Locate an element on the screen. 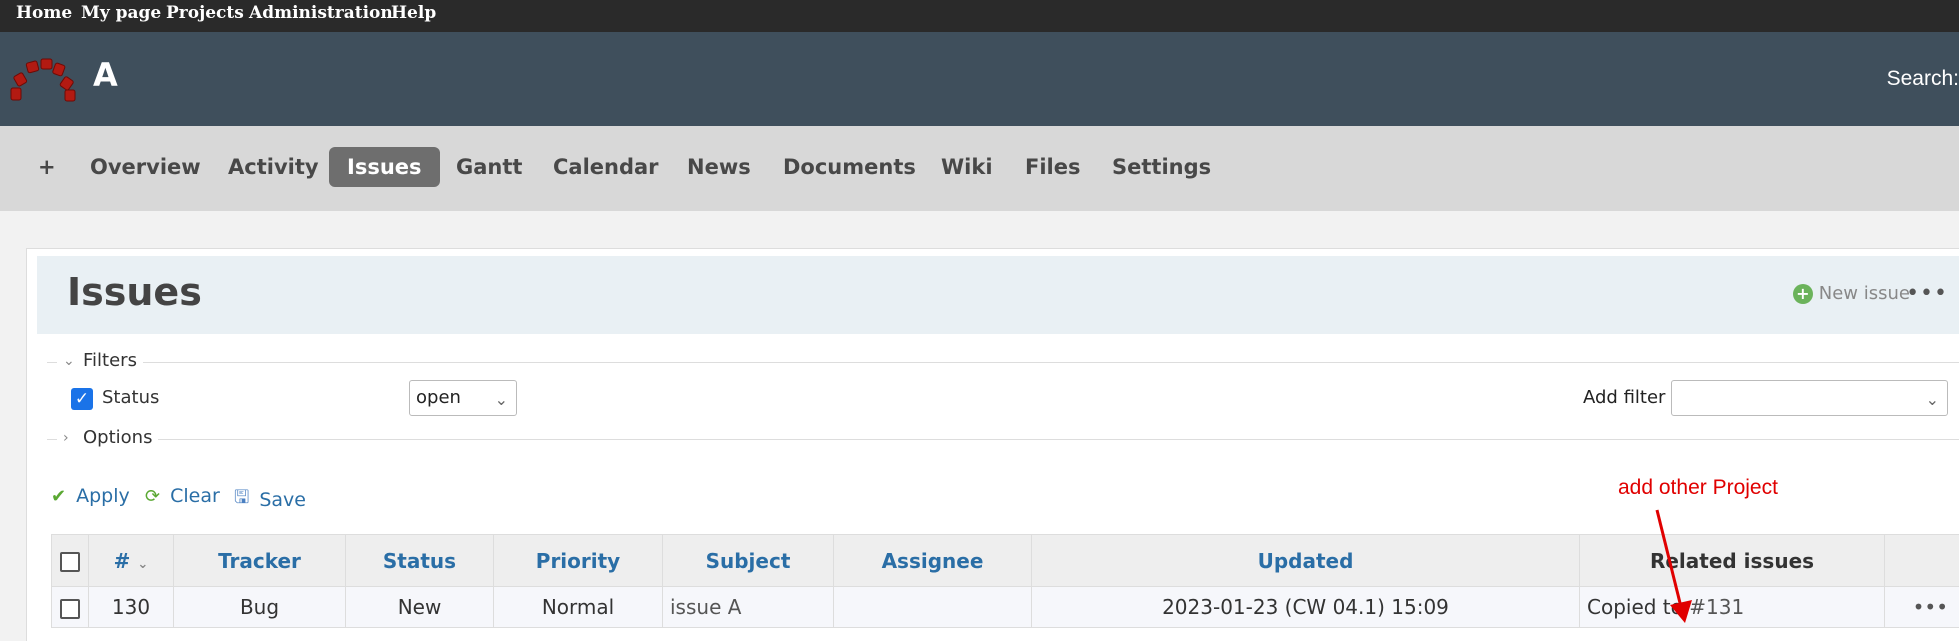 This screenshot has width=1959, height=641. top-menu-projects: Projects is located at coordinates (205, 13).